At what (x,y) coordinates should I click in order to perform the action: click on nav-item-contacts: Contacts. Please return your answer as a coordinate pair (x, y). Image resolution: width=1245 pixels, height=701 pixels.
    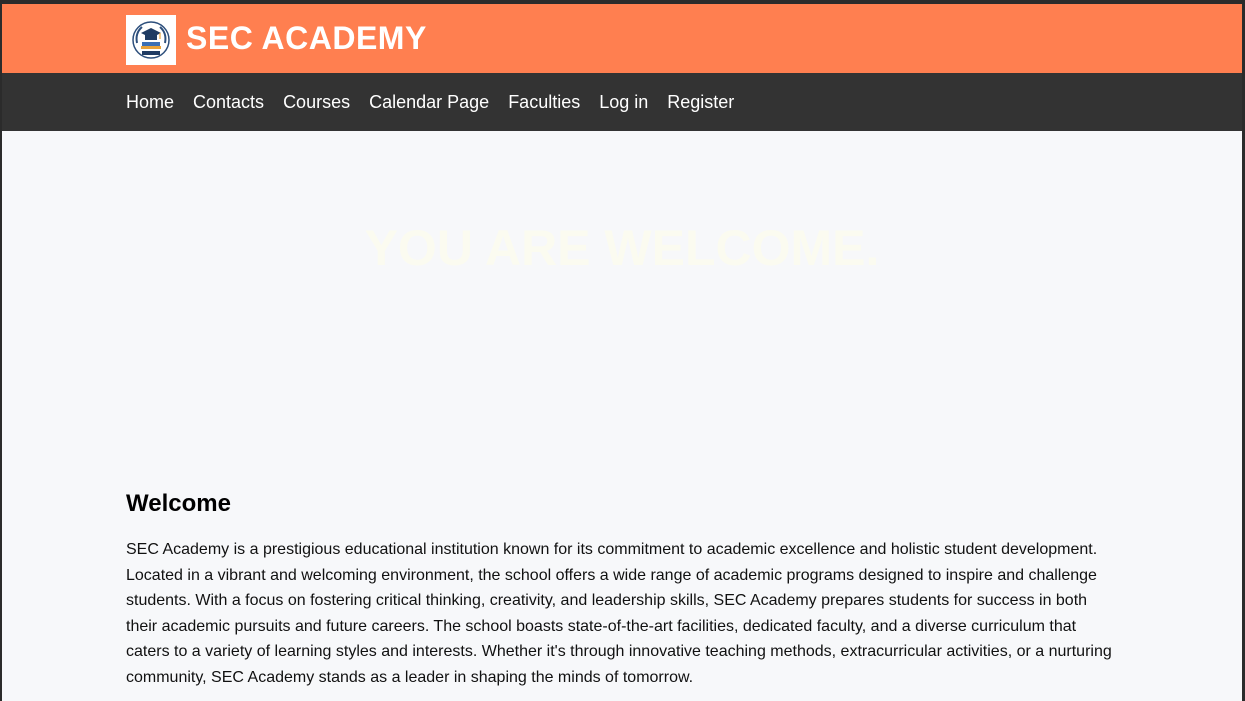
    Looking at the image, I should click on (228, 102).